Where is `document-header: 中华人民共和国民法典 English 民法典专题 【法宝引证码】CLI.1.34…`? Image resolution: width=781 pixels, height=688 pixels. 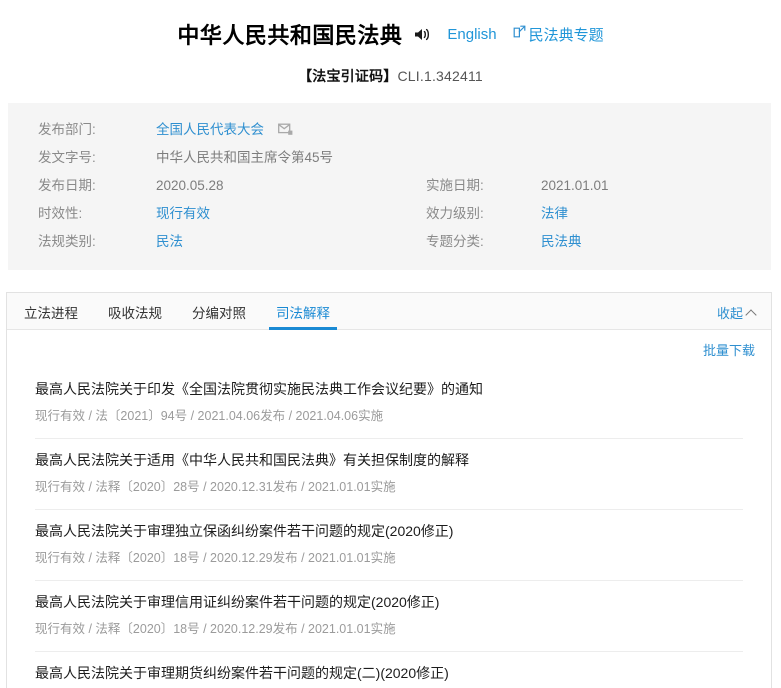
document-header: 中华人民共和国民法典 English 民法典专题 【法宝引证码】CLI.1.34… is located at coordinates (390, 43).